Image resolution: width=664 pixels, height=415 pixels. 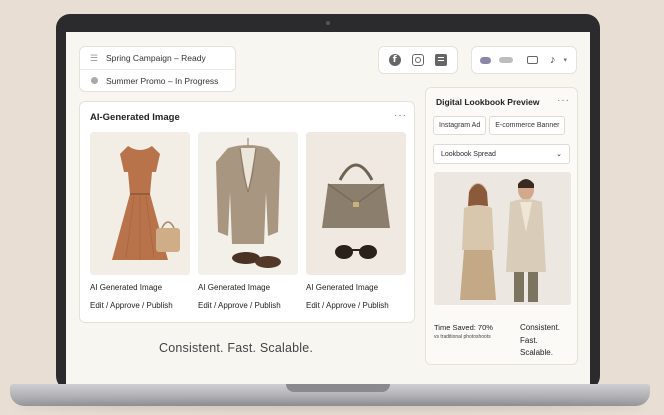 What do you see at coordinates (485, 60) in the screenshot?
I see `toggle-pill-icon` at bounding box center [485, 60].